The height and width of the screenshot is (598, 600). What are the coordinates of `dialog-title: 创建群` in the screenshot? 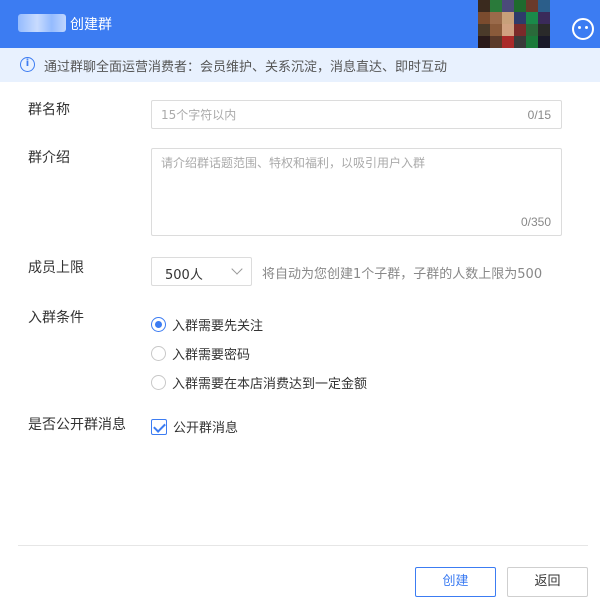 It's located at (91, 25).